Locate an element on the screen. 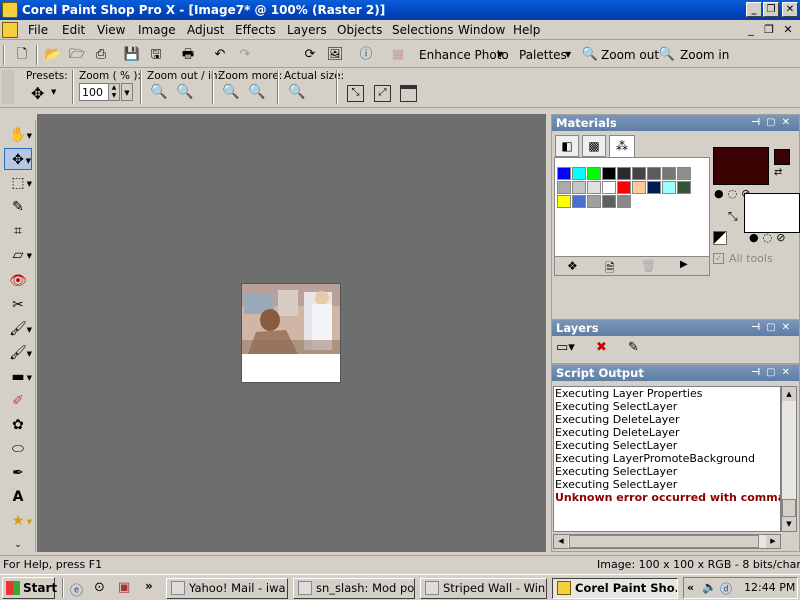 Image resolution: width=800 pixels, height=600 pixels. menu-help: Help is located at coordinates (526, 30).